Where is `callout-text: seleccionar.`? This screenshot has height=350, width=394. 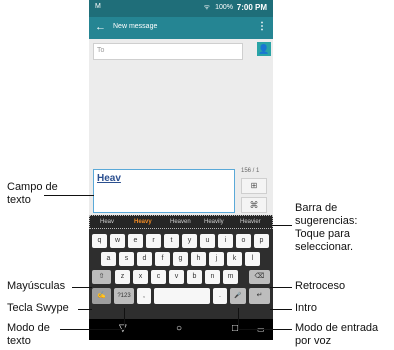 callout-text: seleccionar. is located at coordinates (324, 247).